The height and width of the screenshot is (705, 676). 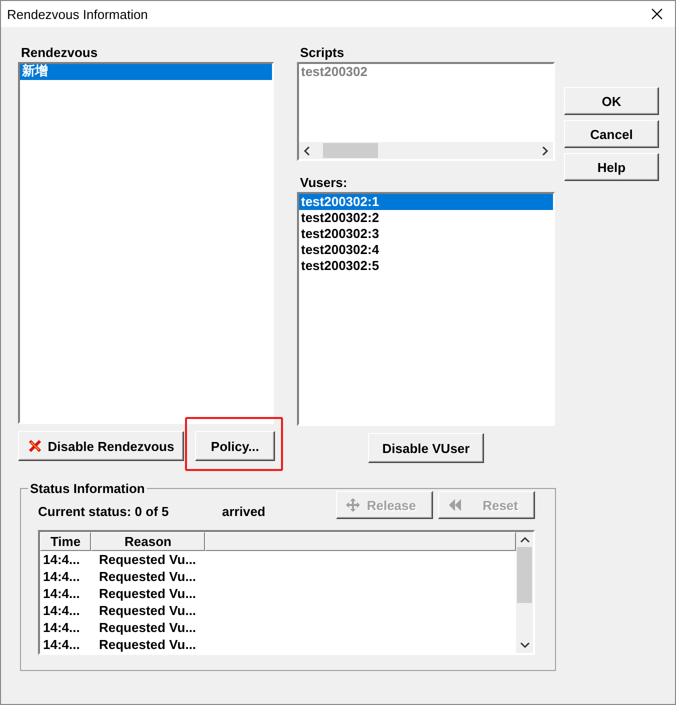 I want to click on column-header, so click(x=360, y=541).